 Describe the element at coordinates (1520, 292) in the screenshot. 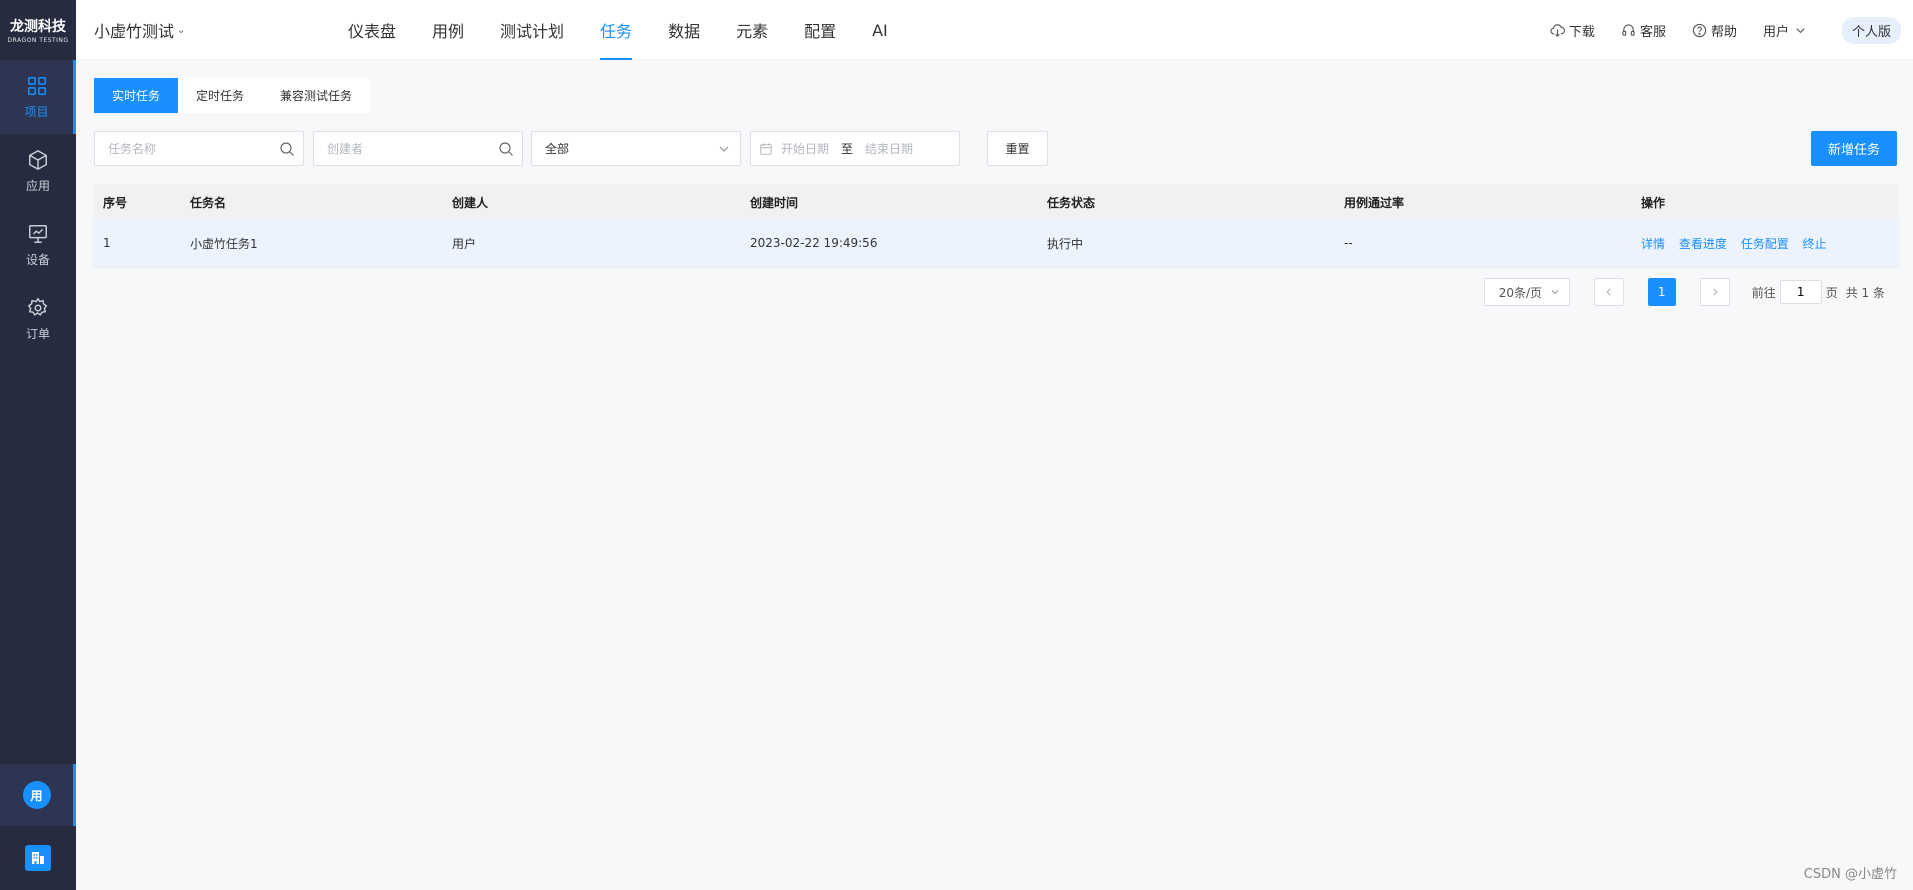

I see `page-size-value: 20条/页` at that location.